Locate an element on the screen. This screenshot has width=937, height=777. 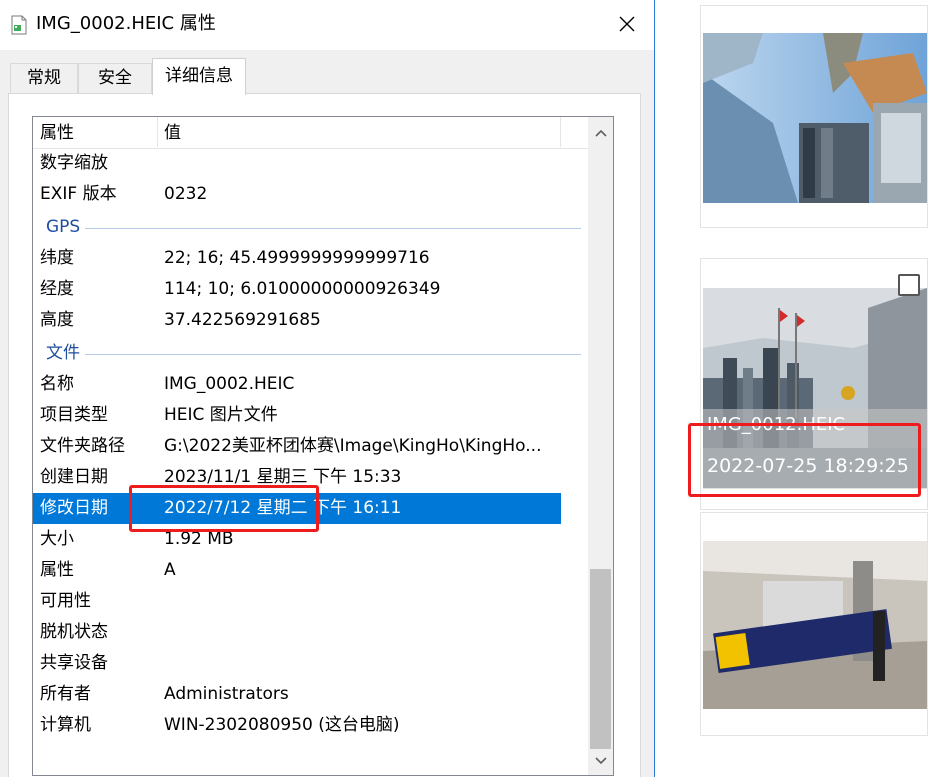
property-value: 114; 10; 6.01000000000926349 is located at coordinates (302, 289).